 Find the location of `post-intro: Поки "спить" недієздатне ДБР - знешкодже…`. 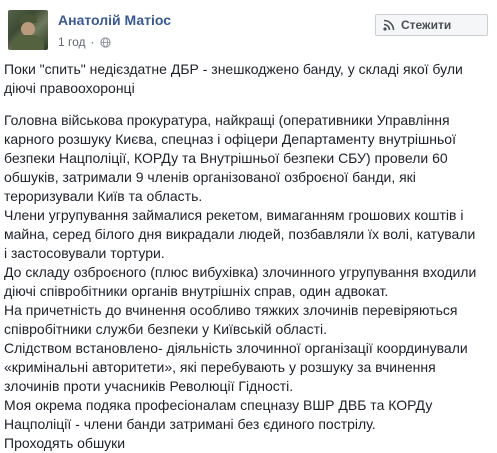

post-intro: Поки "спить" недієздатне ДБР - знешкодже… is located at coordinates (248, 79).